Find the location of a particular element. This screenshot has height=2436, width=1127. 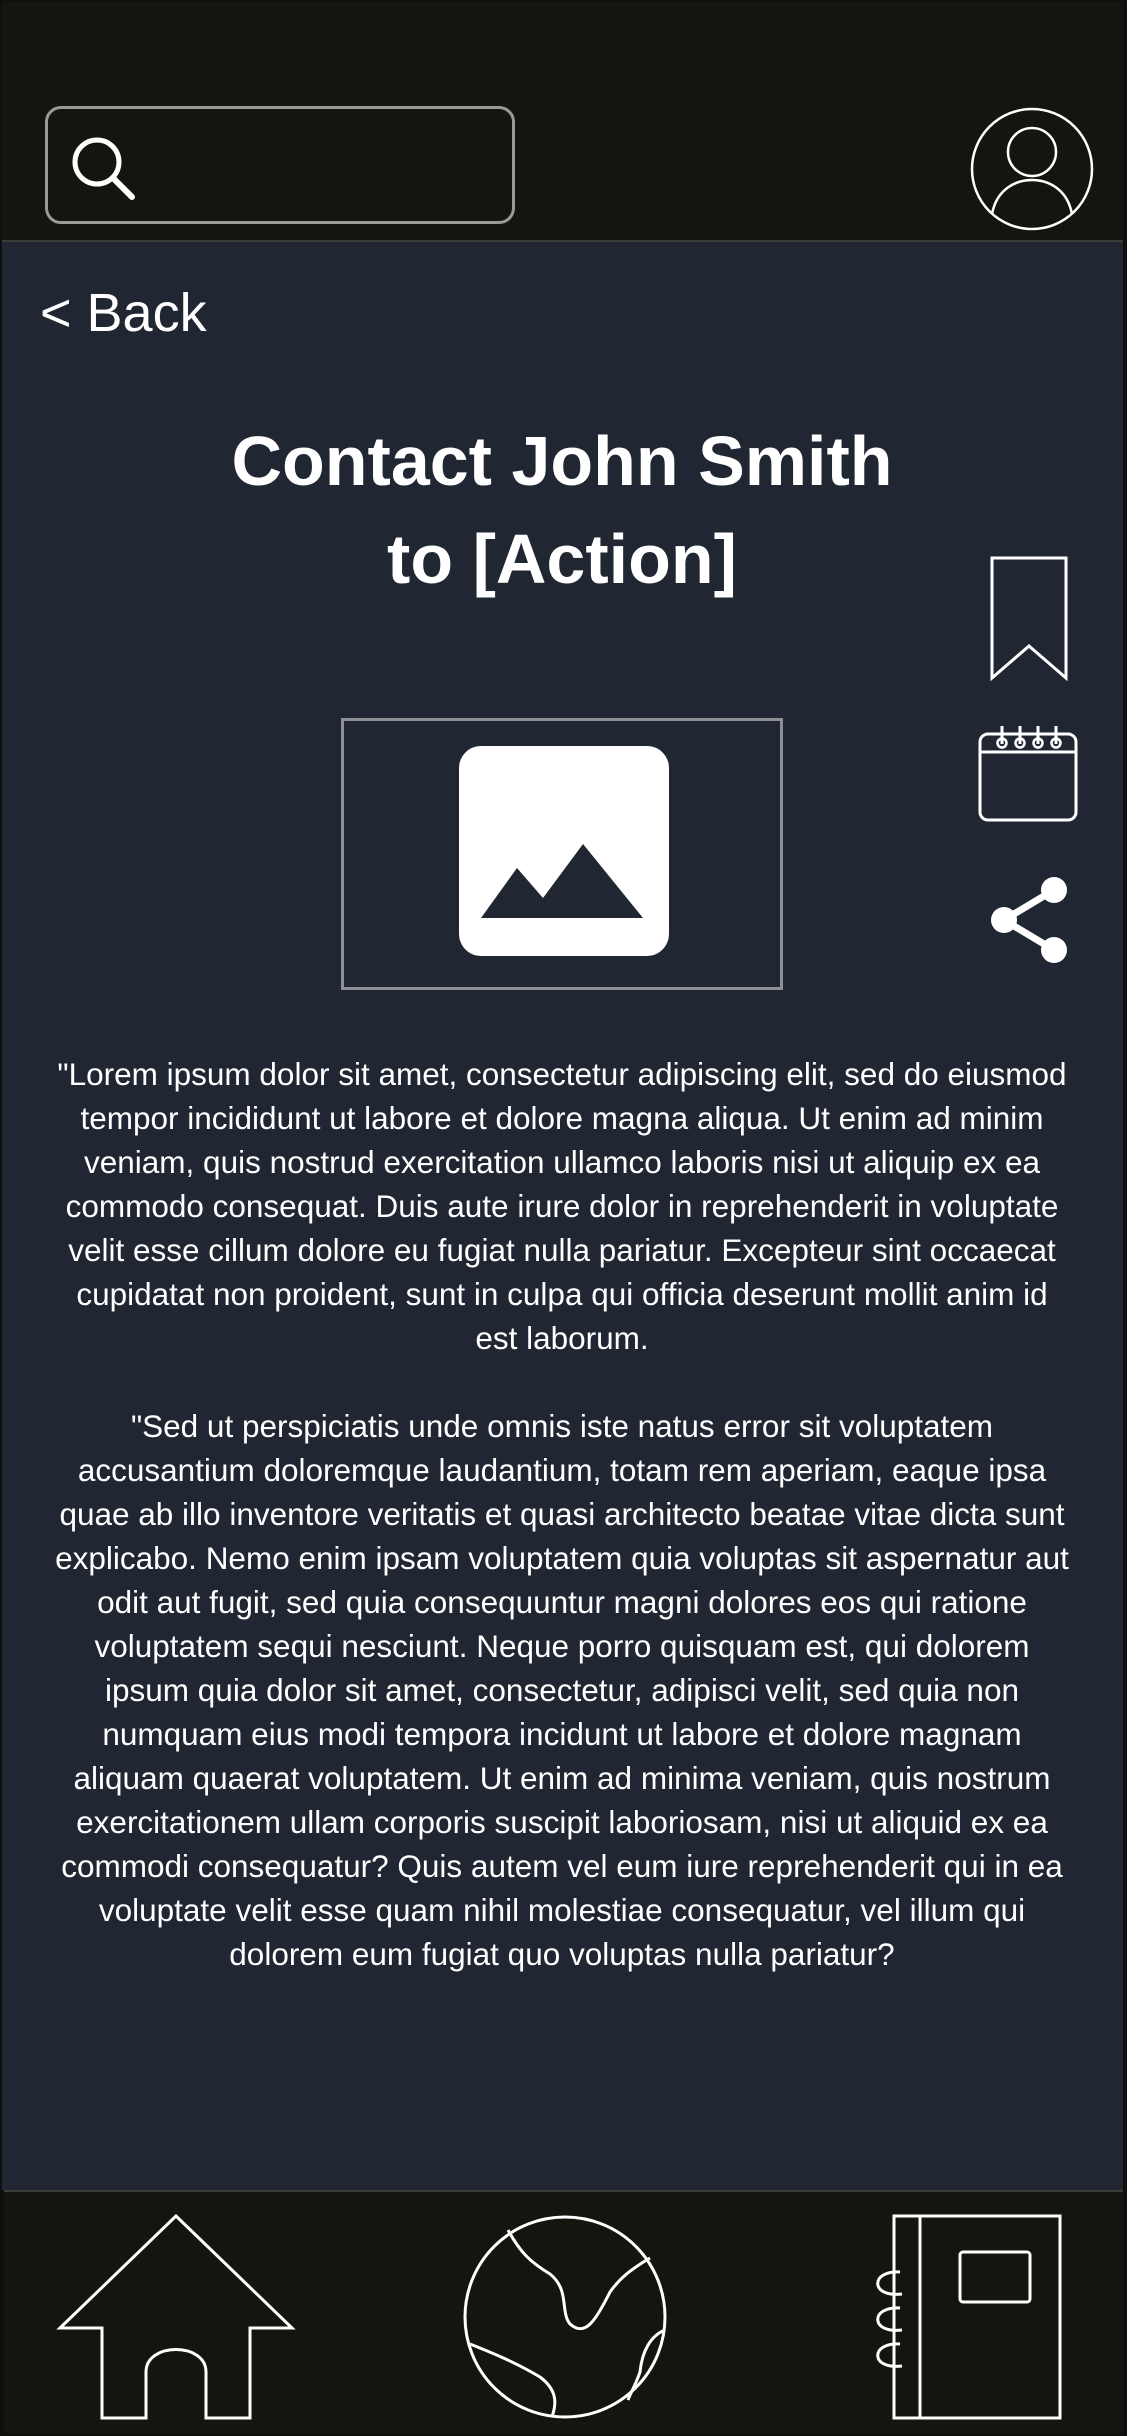

search-input is located at coordinates (330, 166).